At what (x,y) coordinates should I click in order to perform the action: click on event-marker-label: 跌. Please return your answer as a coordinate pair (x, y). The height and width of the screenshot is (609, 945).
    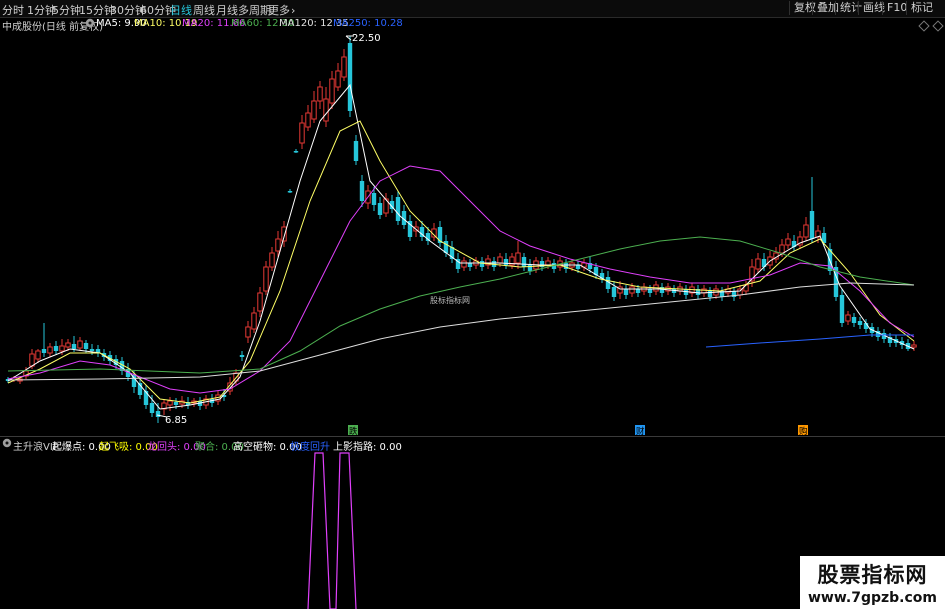
    Looking at the image, I should click on (353, 431).